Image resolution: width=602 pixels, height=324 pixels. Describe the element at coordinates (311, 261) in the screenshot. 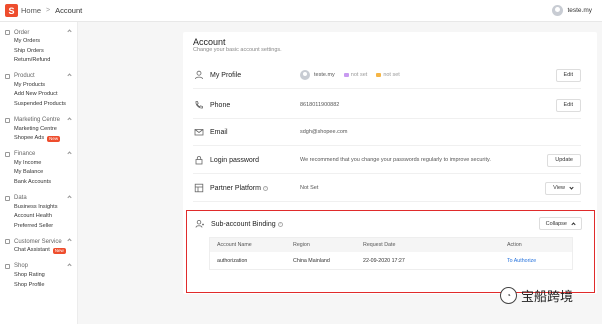

I see `cell-region: China Mainland` at that location.